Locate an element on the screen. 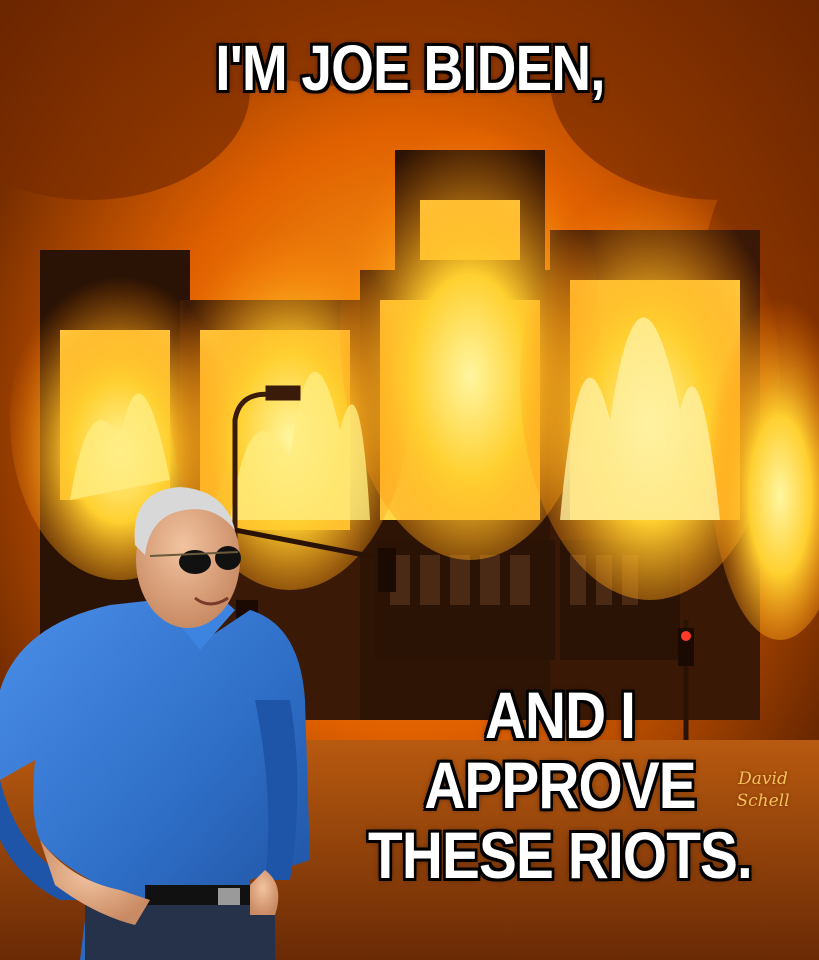  top-caption: I'M JOE BIDEN, is located at coordinates (410, 68).